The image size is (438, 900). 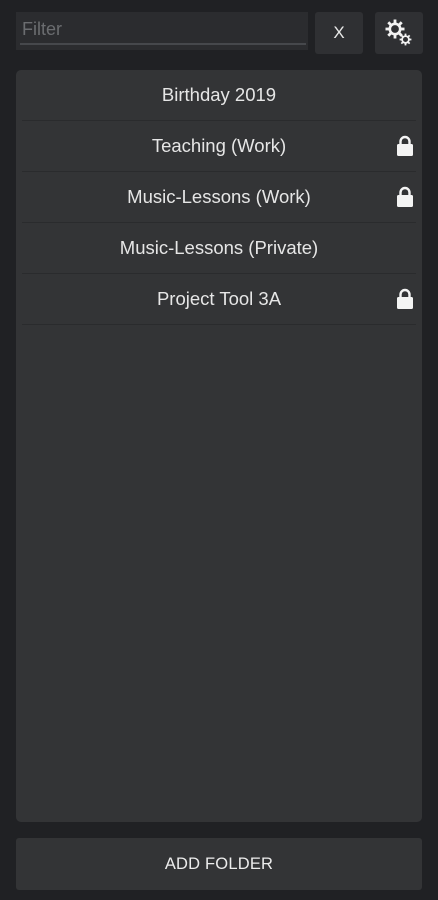 I want to click on folder-label: Teaching (Work), so click(x=219, y=145).